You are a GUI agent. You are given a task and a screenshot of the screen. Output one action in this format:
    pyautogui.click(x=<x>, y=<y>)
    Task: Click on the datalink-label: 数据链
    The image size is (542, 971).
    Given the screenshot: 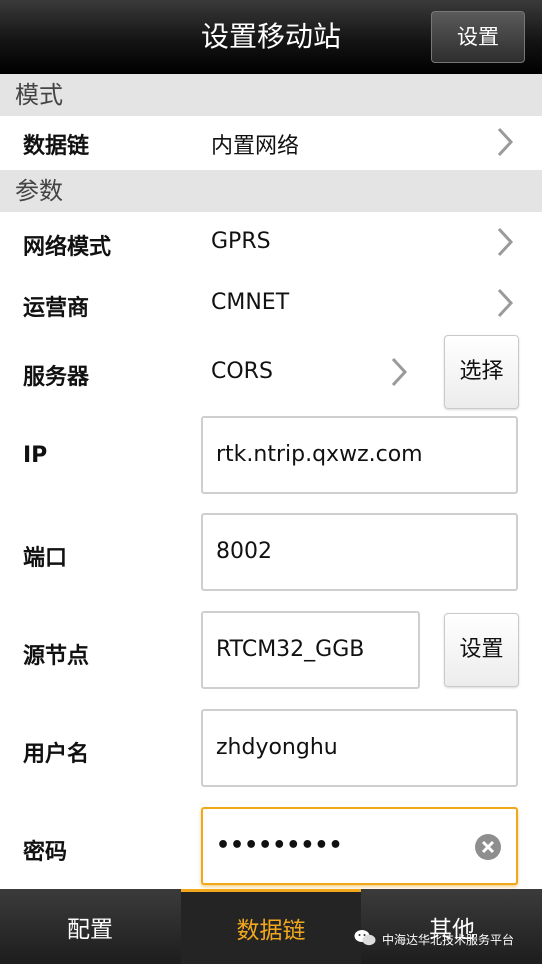 What is the action you would take?
    pyautogui.click(x=56, y=146)
    